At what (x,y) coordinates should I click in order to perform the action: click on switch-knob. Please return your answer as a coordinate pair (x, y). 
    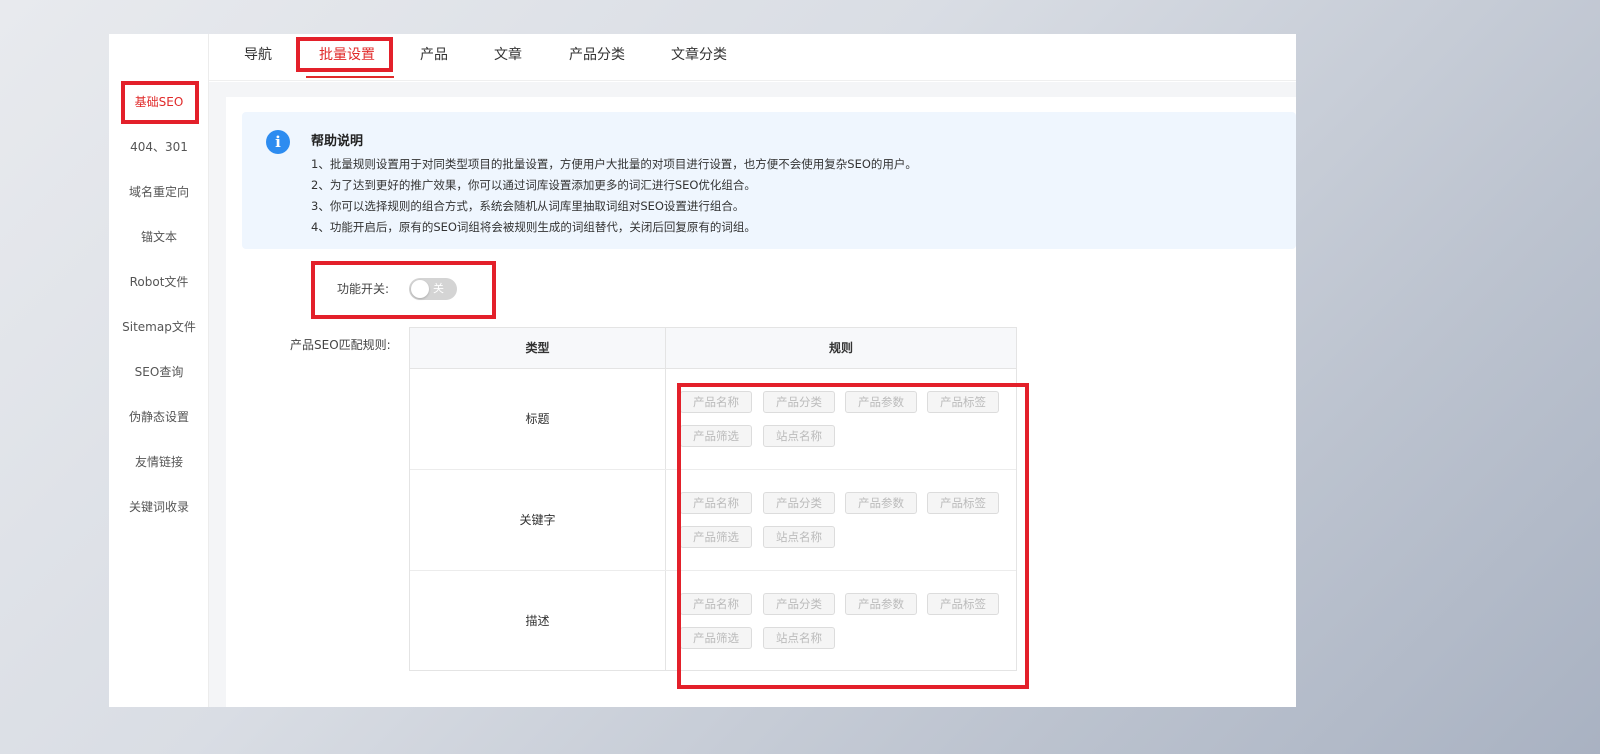
    Looking at the image, I should click on (420, 289).